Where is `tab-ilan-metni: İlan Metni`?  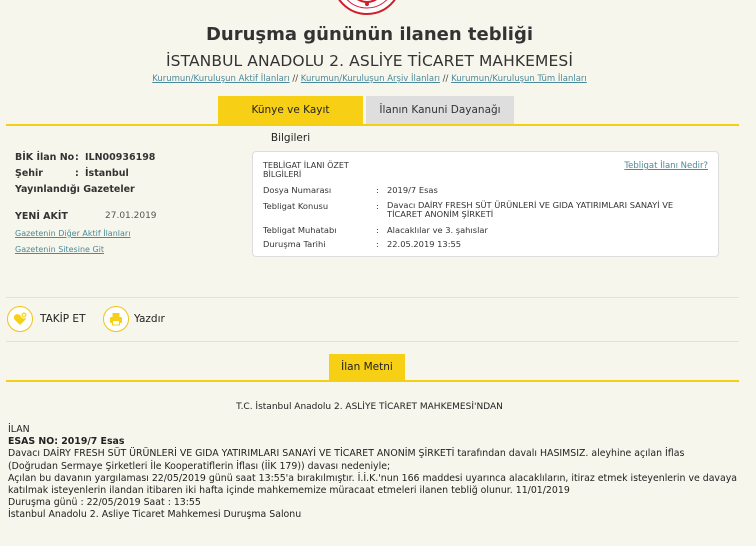
tab-ilan-metni: İlan Metni is located at coordinates (367, 367).